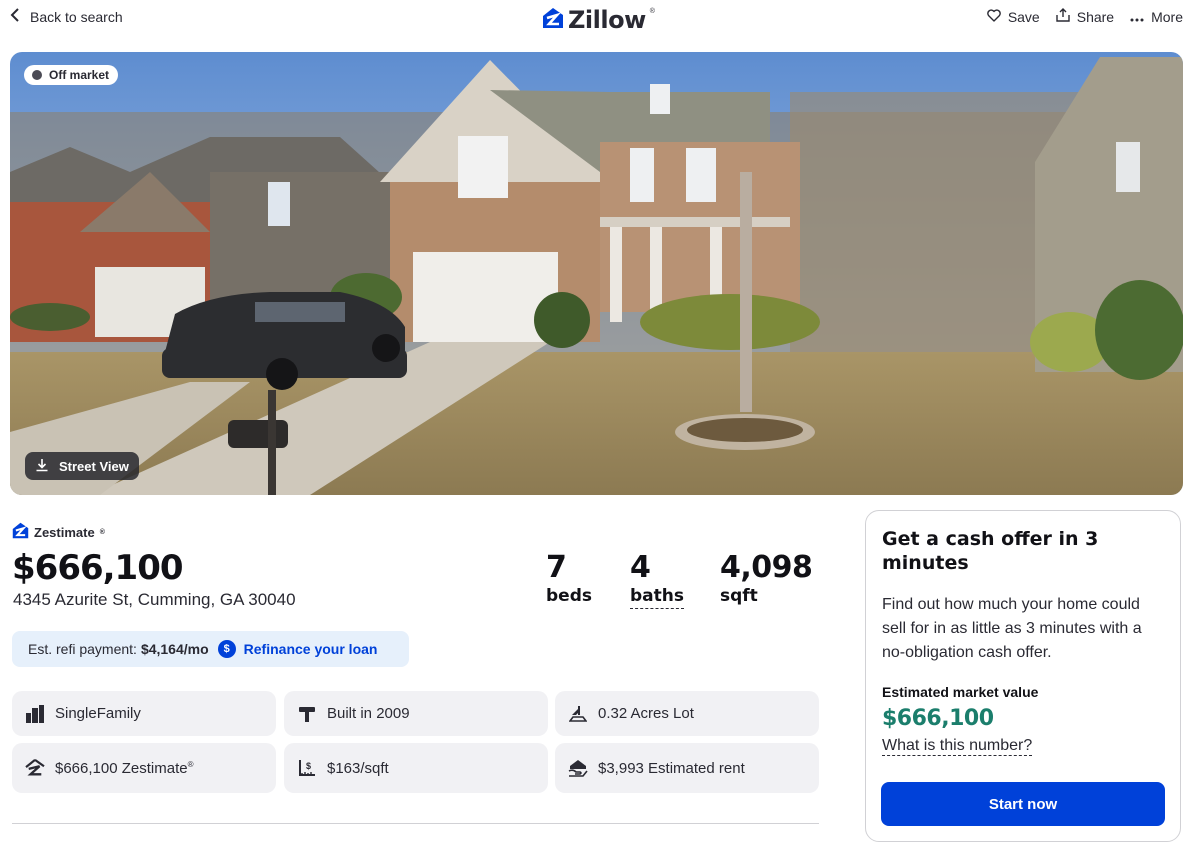 The image size is (1197, 850). I want to click on chevron-left-icon, so click(15, 16).